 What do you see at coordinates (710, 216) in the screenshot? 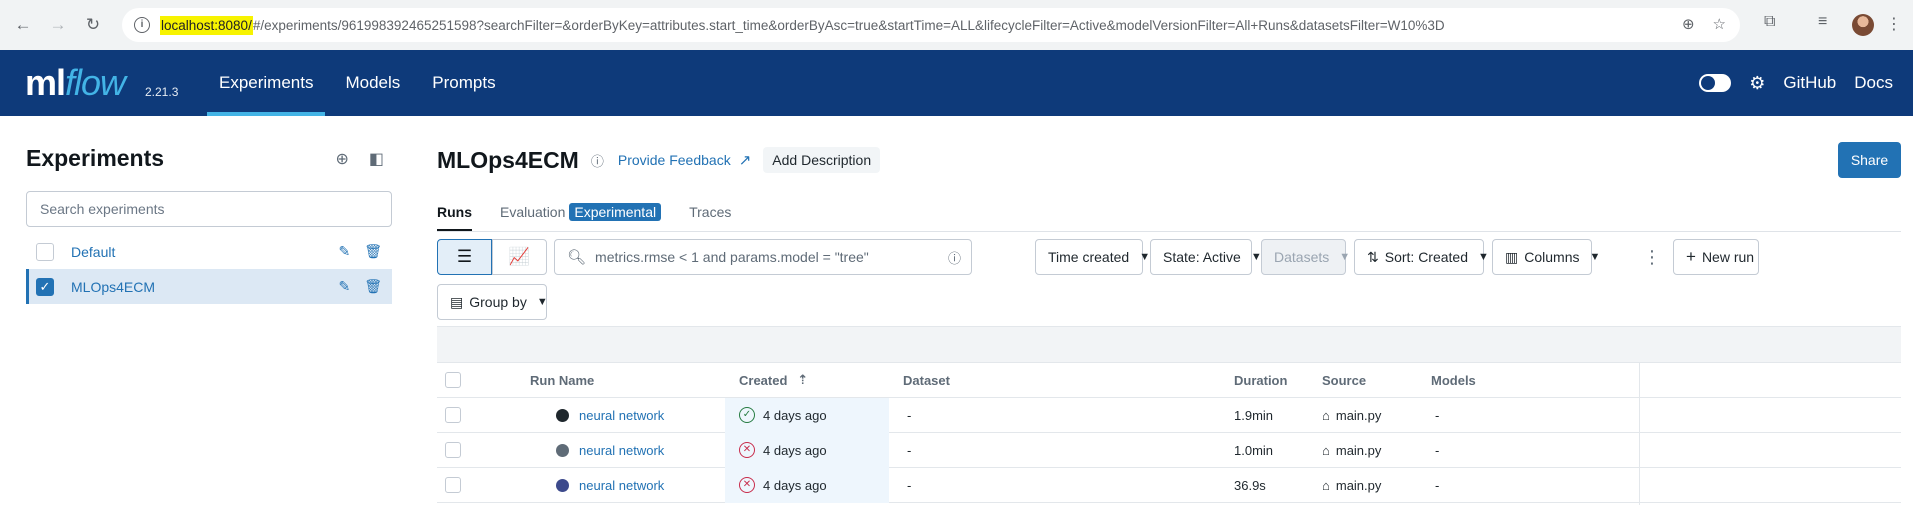
I see `tab-traces: Traces` at bounding box center [710, 216].